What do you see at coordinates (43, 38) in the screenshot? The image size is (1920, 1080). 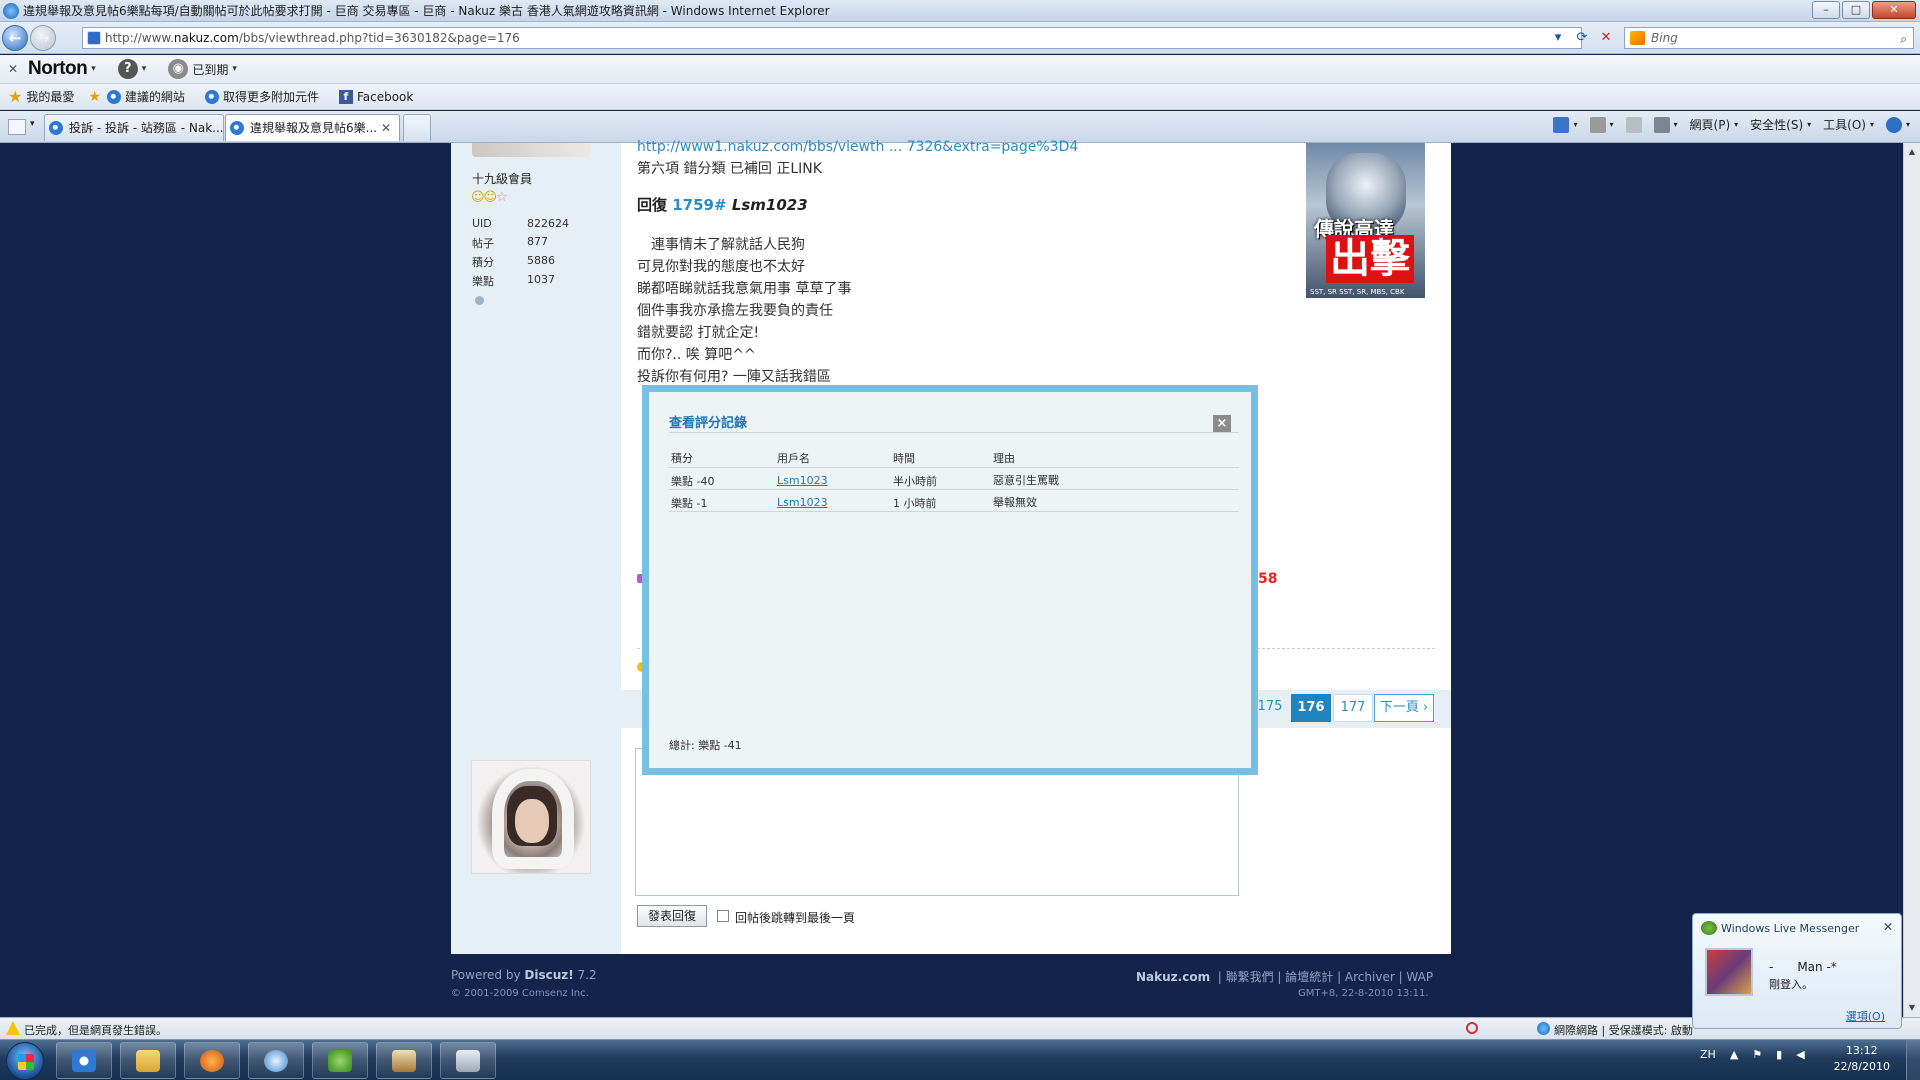 I see `forward-button: →` at bounding box center [43, 38].